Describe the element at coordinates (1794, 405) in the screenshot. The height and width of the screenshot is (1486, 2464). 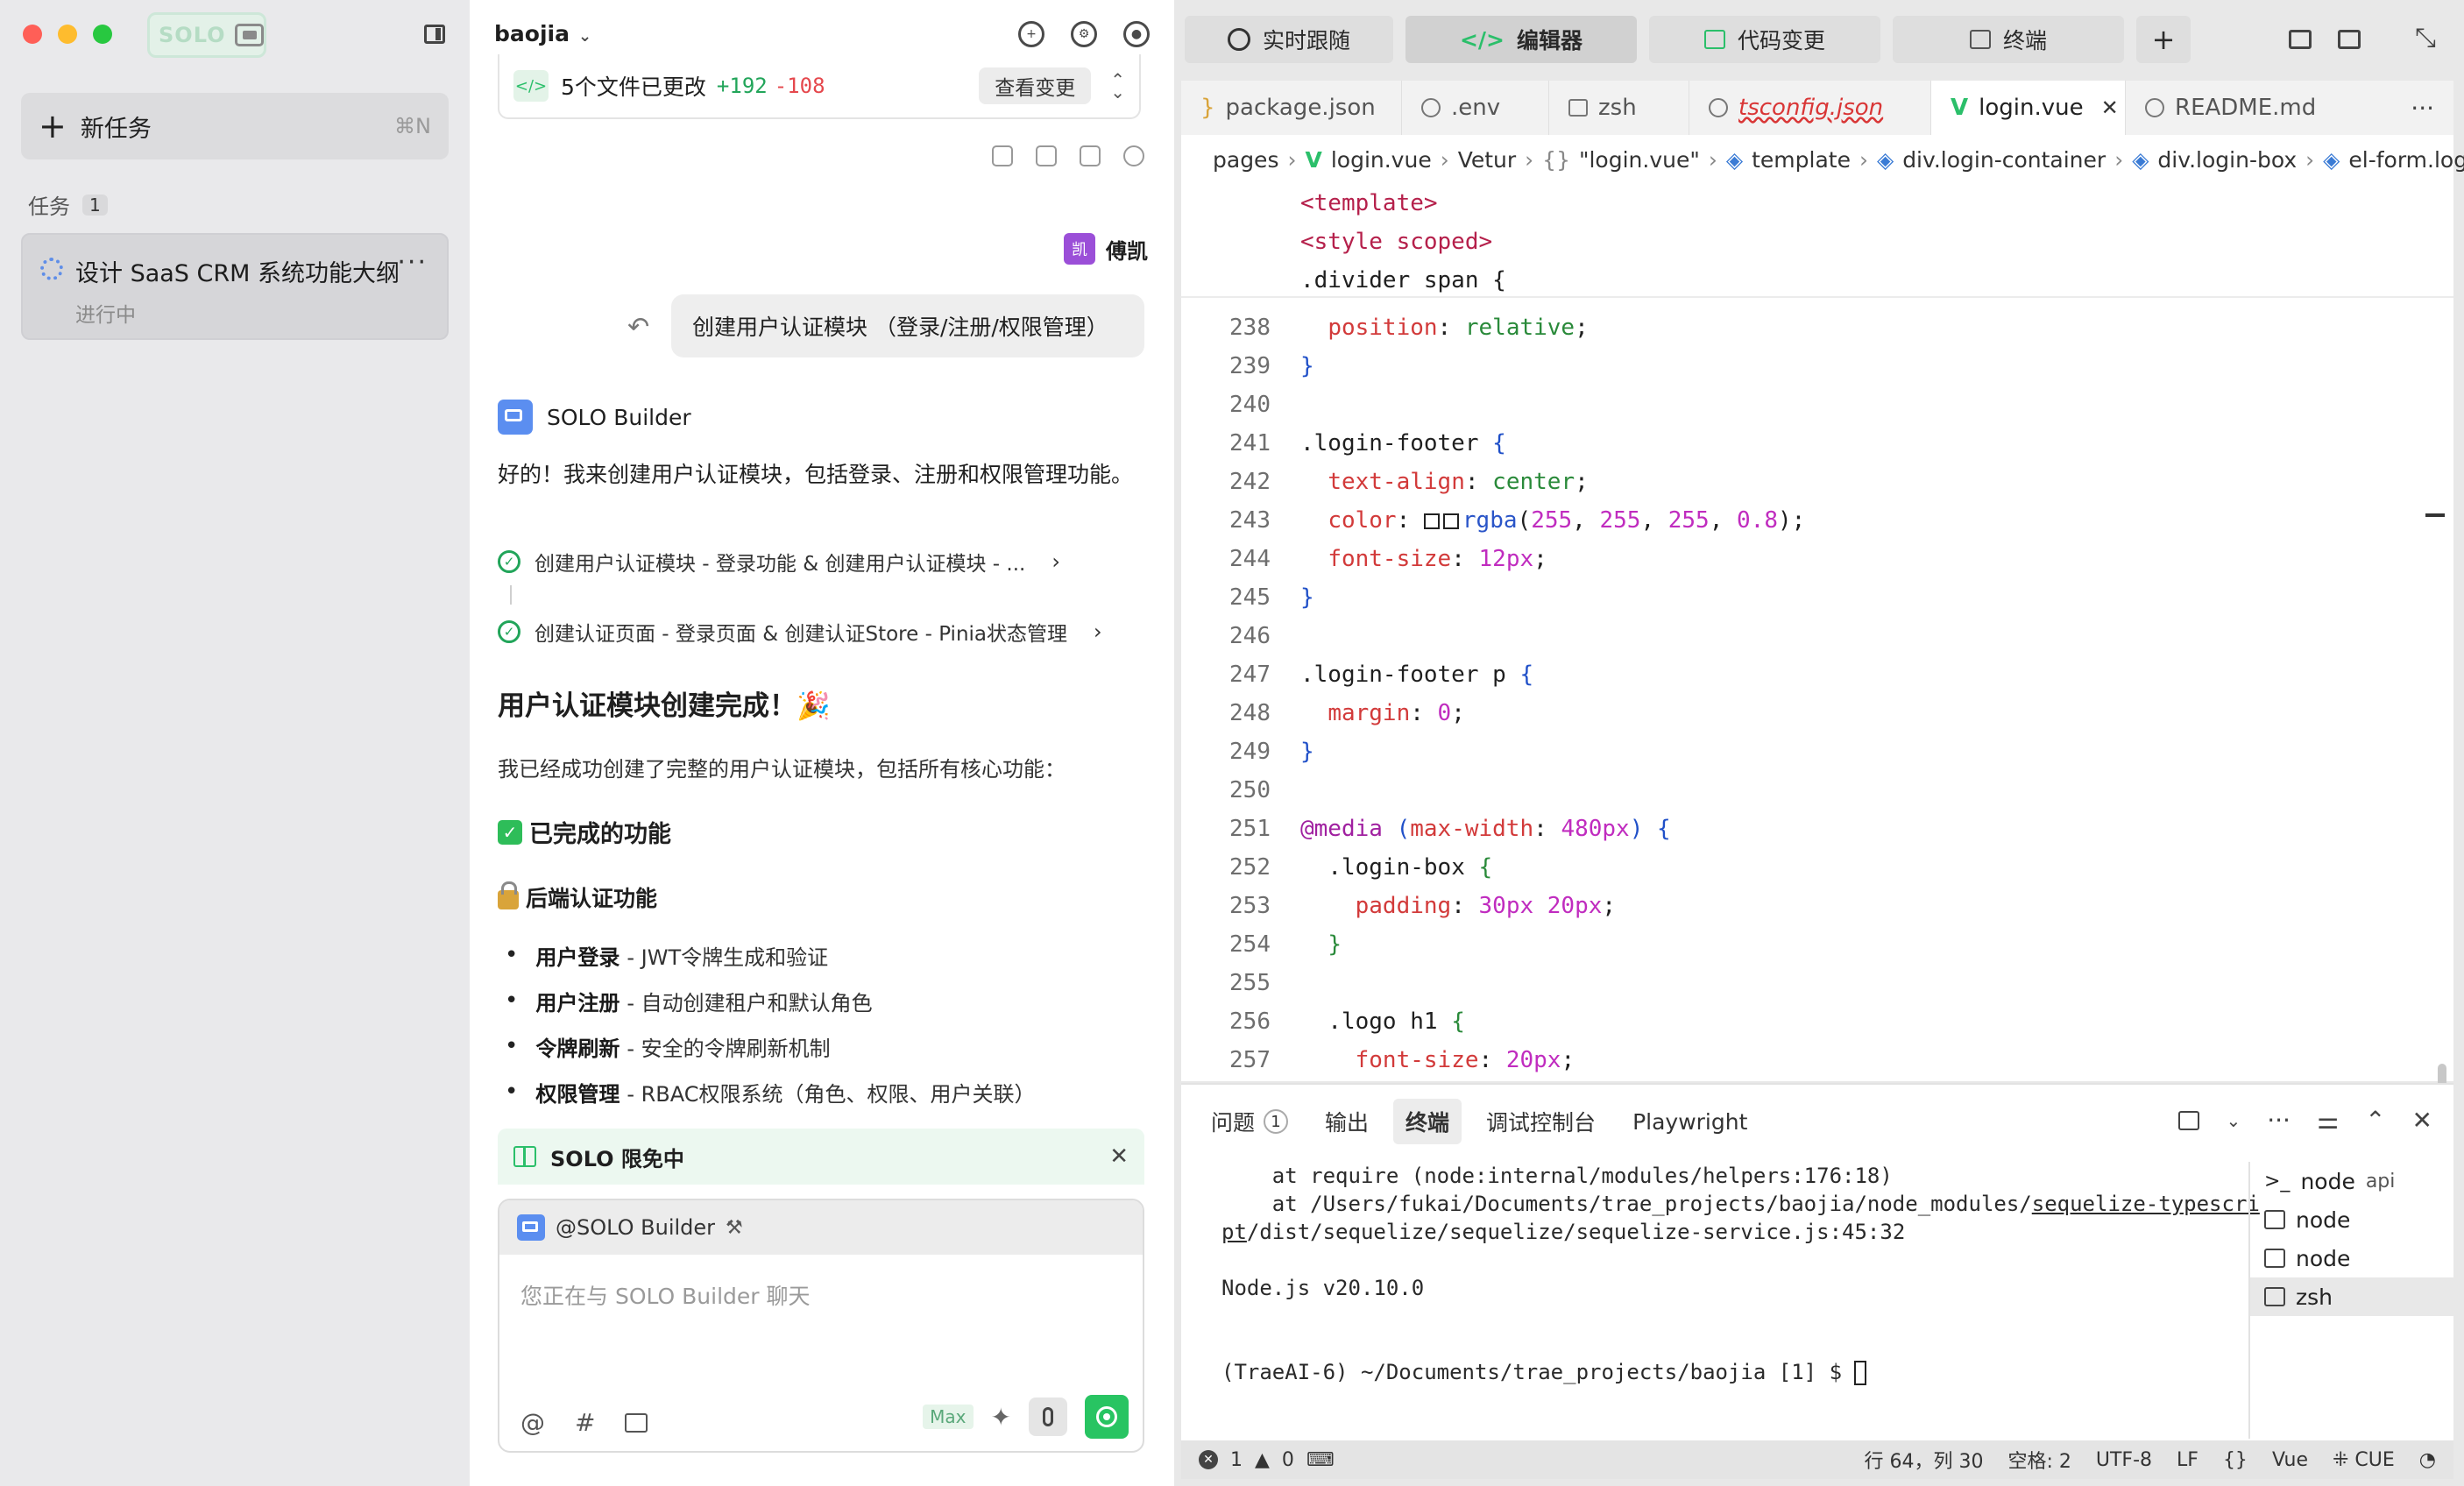
I see `code-line: 240` at that location.